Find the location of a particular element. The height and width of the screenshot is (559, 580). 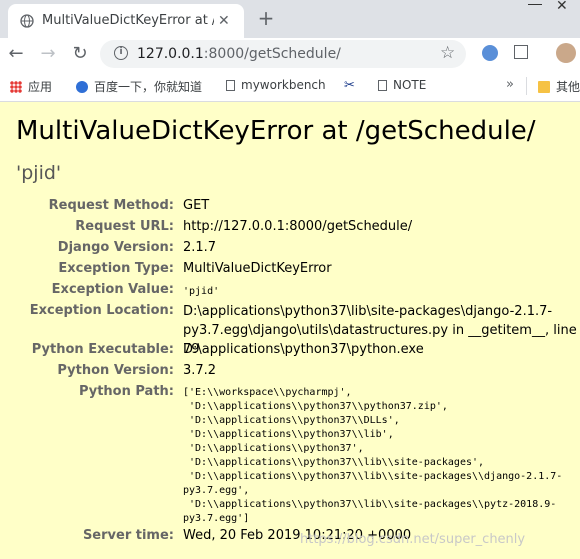

python-path-line: 'D:\\applications\\python37', is located at coordinates (273, 448).